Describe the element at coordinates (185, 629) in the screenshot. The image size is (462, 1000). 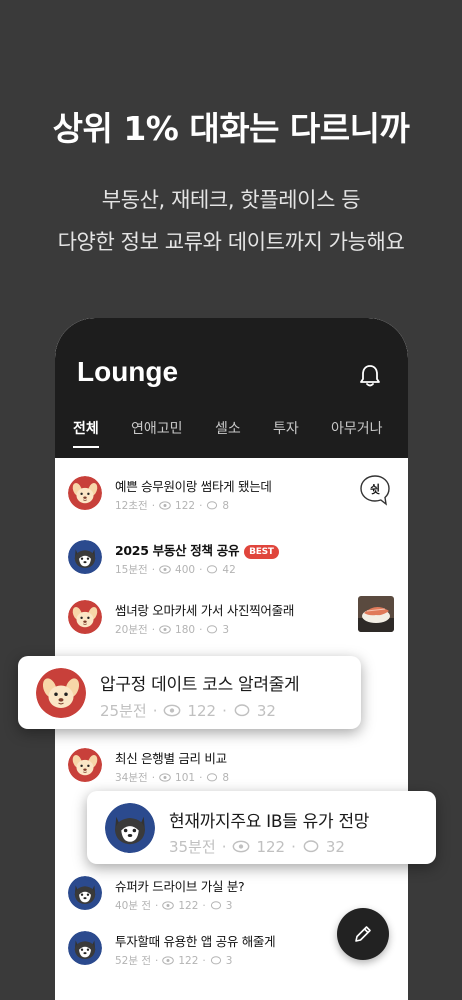
I see `view-count: 180` at that location.